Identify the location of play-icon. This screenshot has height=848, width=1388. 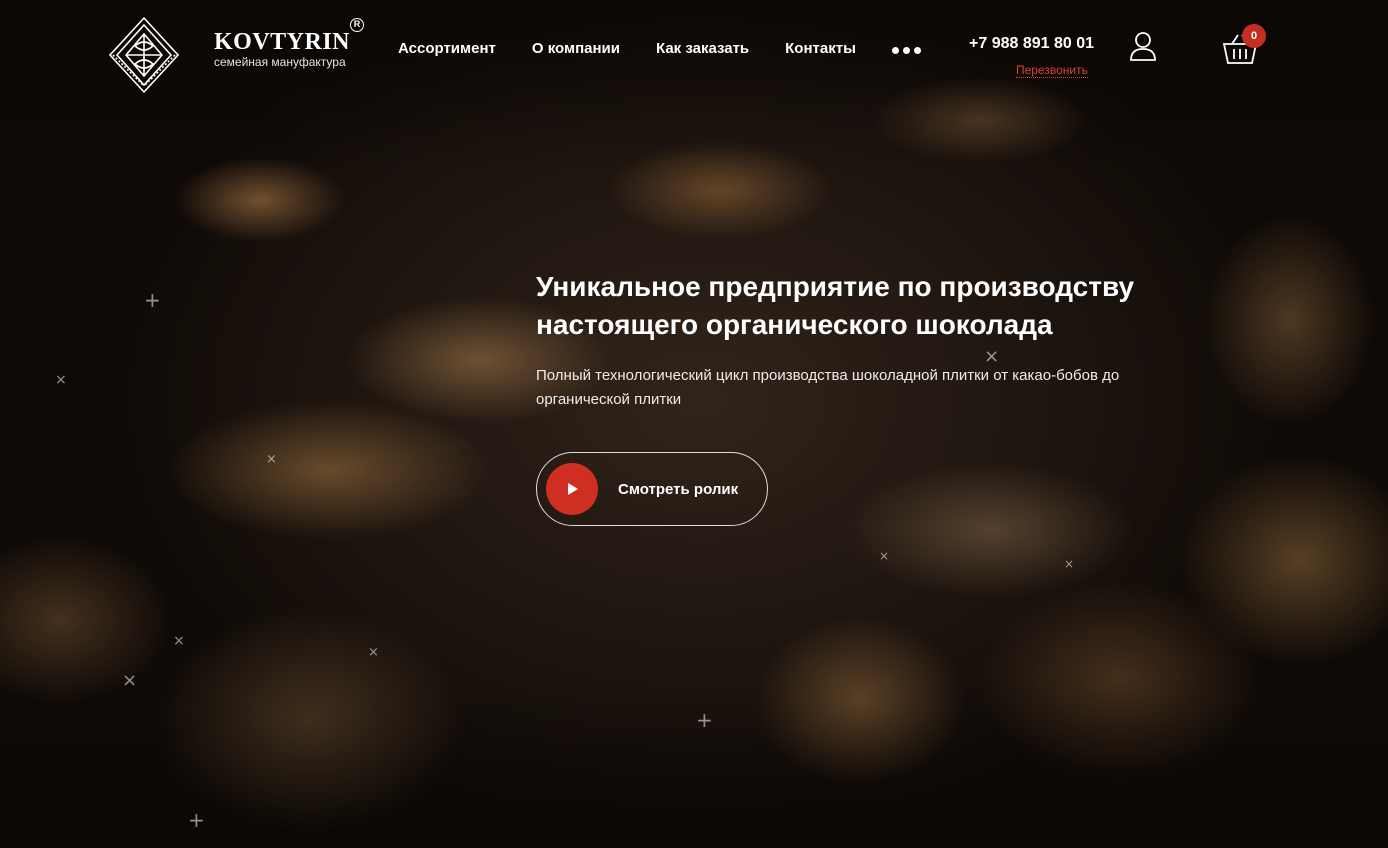
(572, 489).